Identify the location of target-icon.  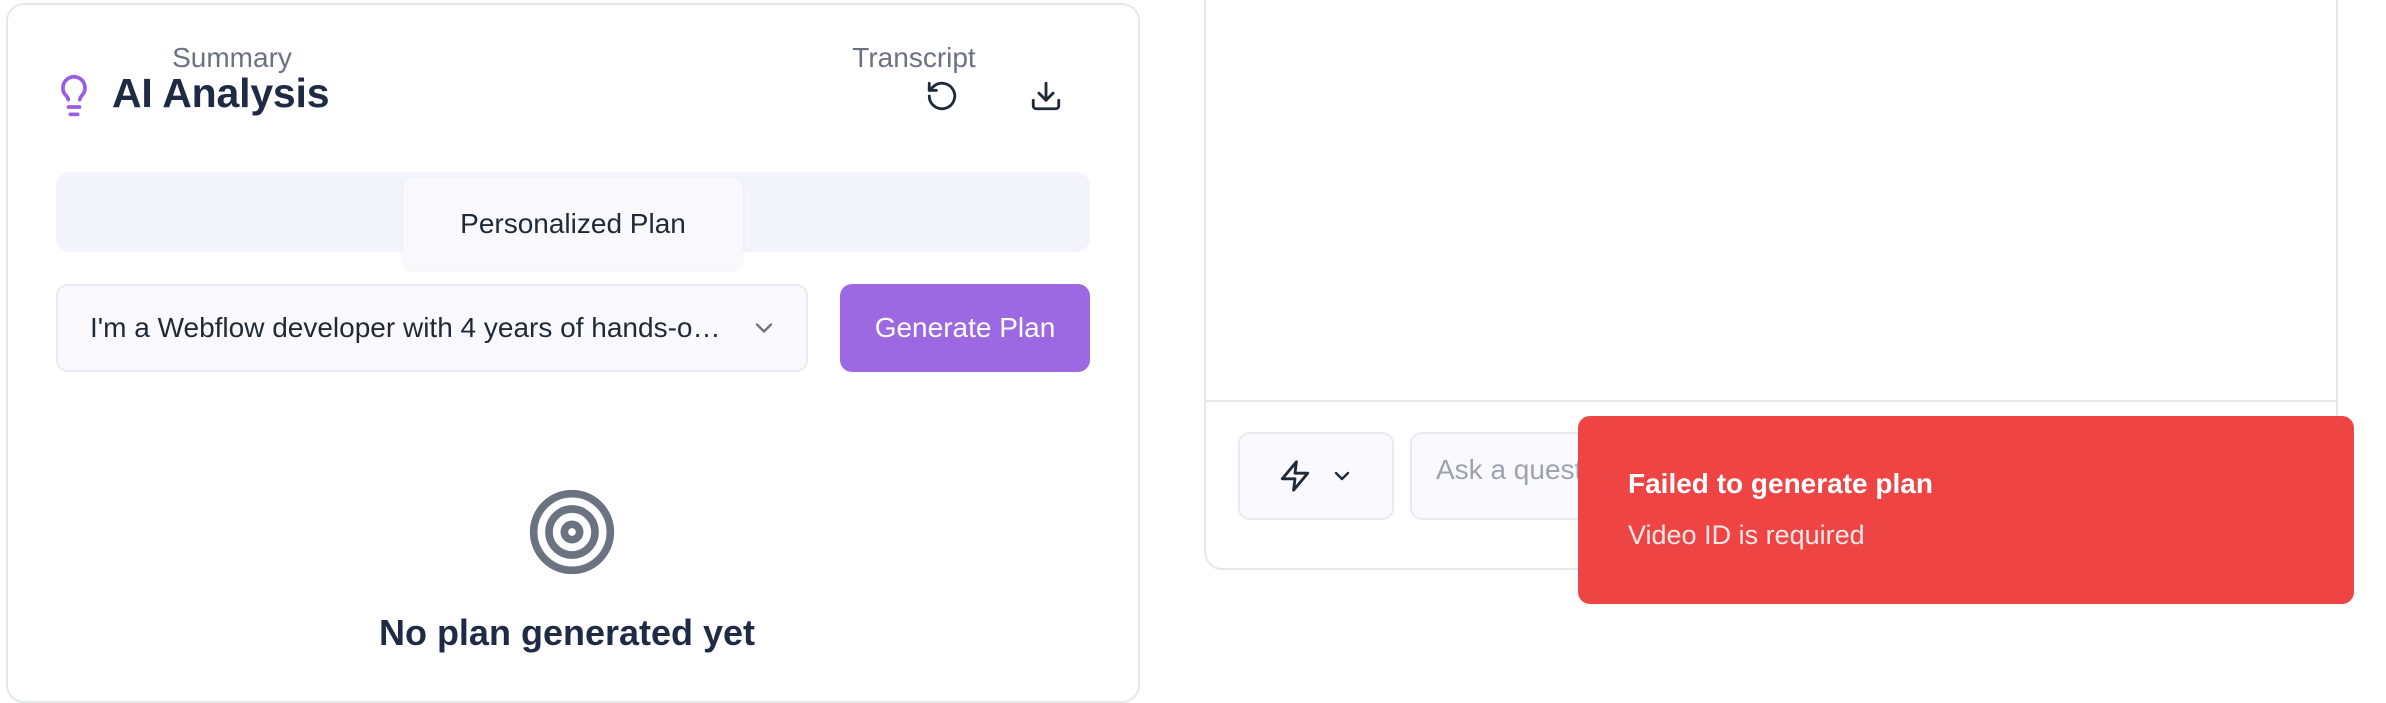
(572, 532).